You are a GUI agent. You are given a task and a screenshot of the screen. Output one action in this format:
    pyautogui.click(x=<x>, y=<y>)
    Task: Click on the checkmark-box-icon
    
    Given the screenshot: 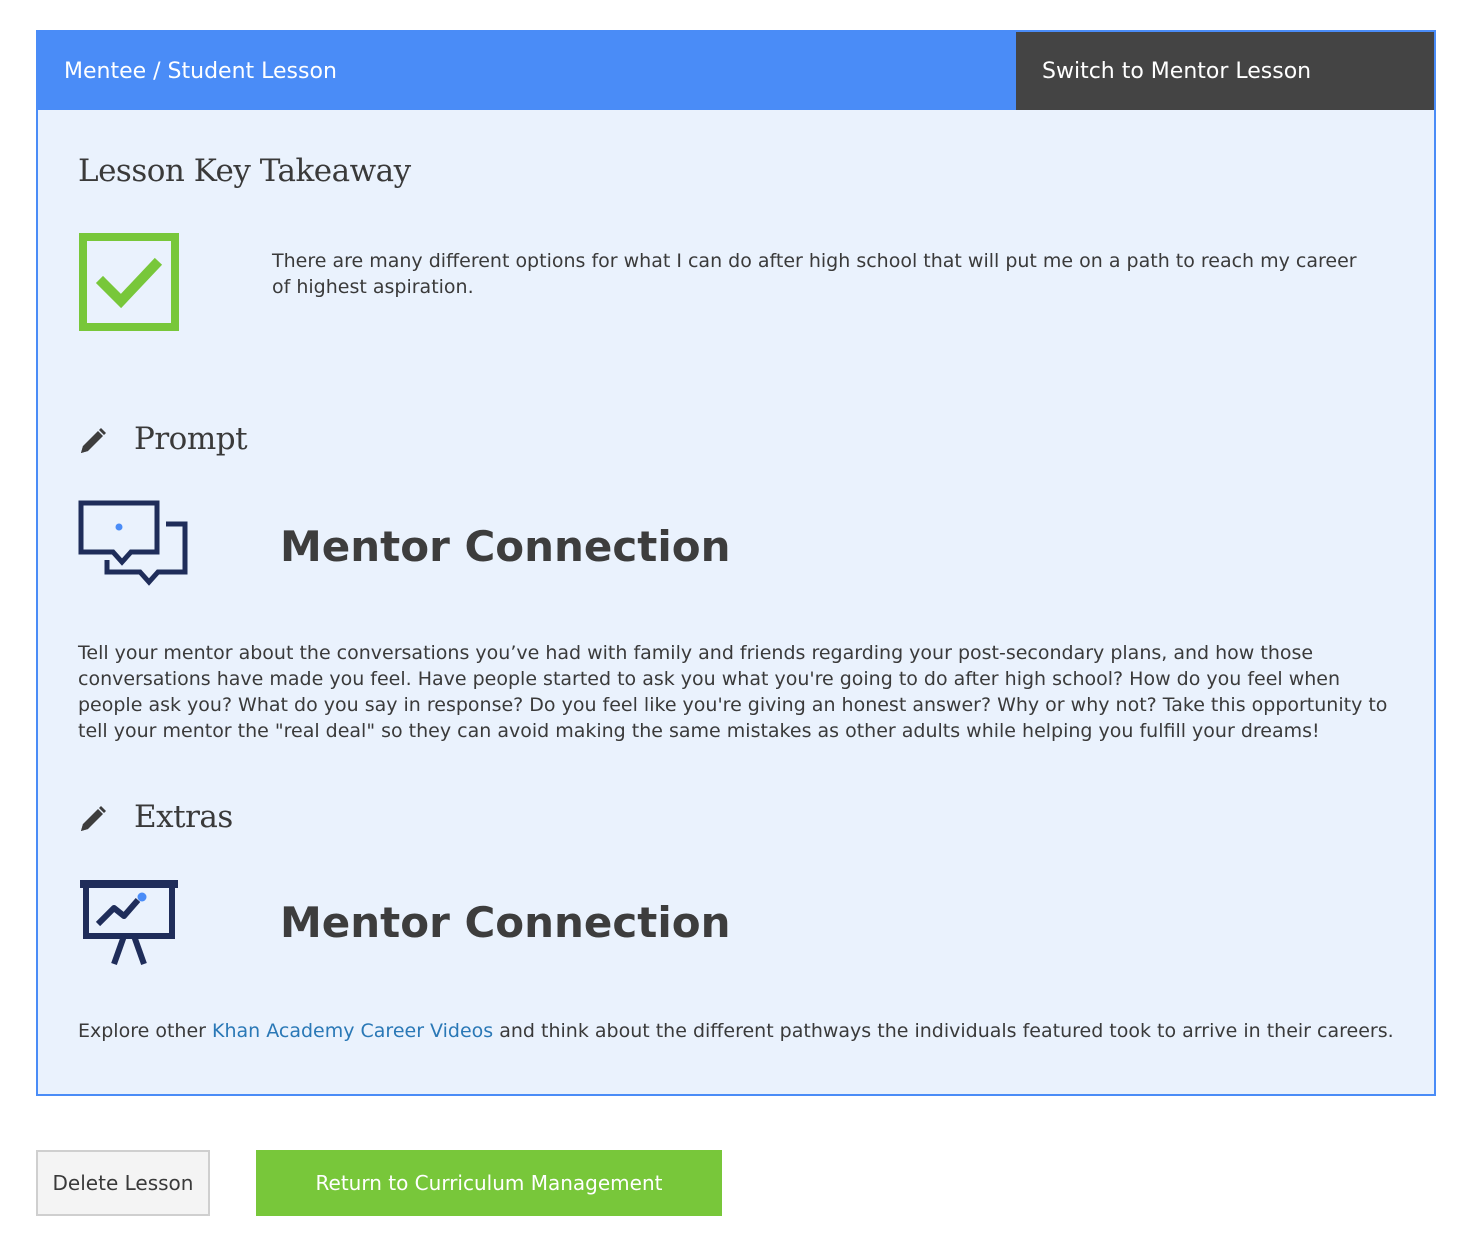 What is the action you would take?
    pyautogui.click(x=129, y=282)
    